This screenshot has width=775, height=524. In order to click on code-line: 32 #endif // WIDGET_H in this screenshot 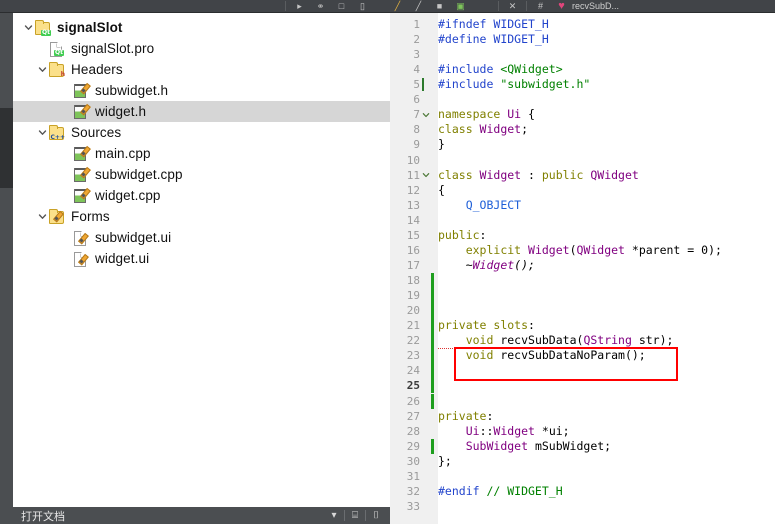, I will do `click(582, 491)`.